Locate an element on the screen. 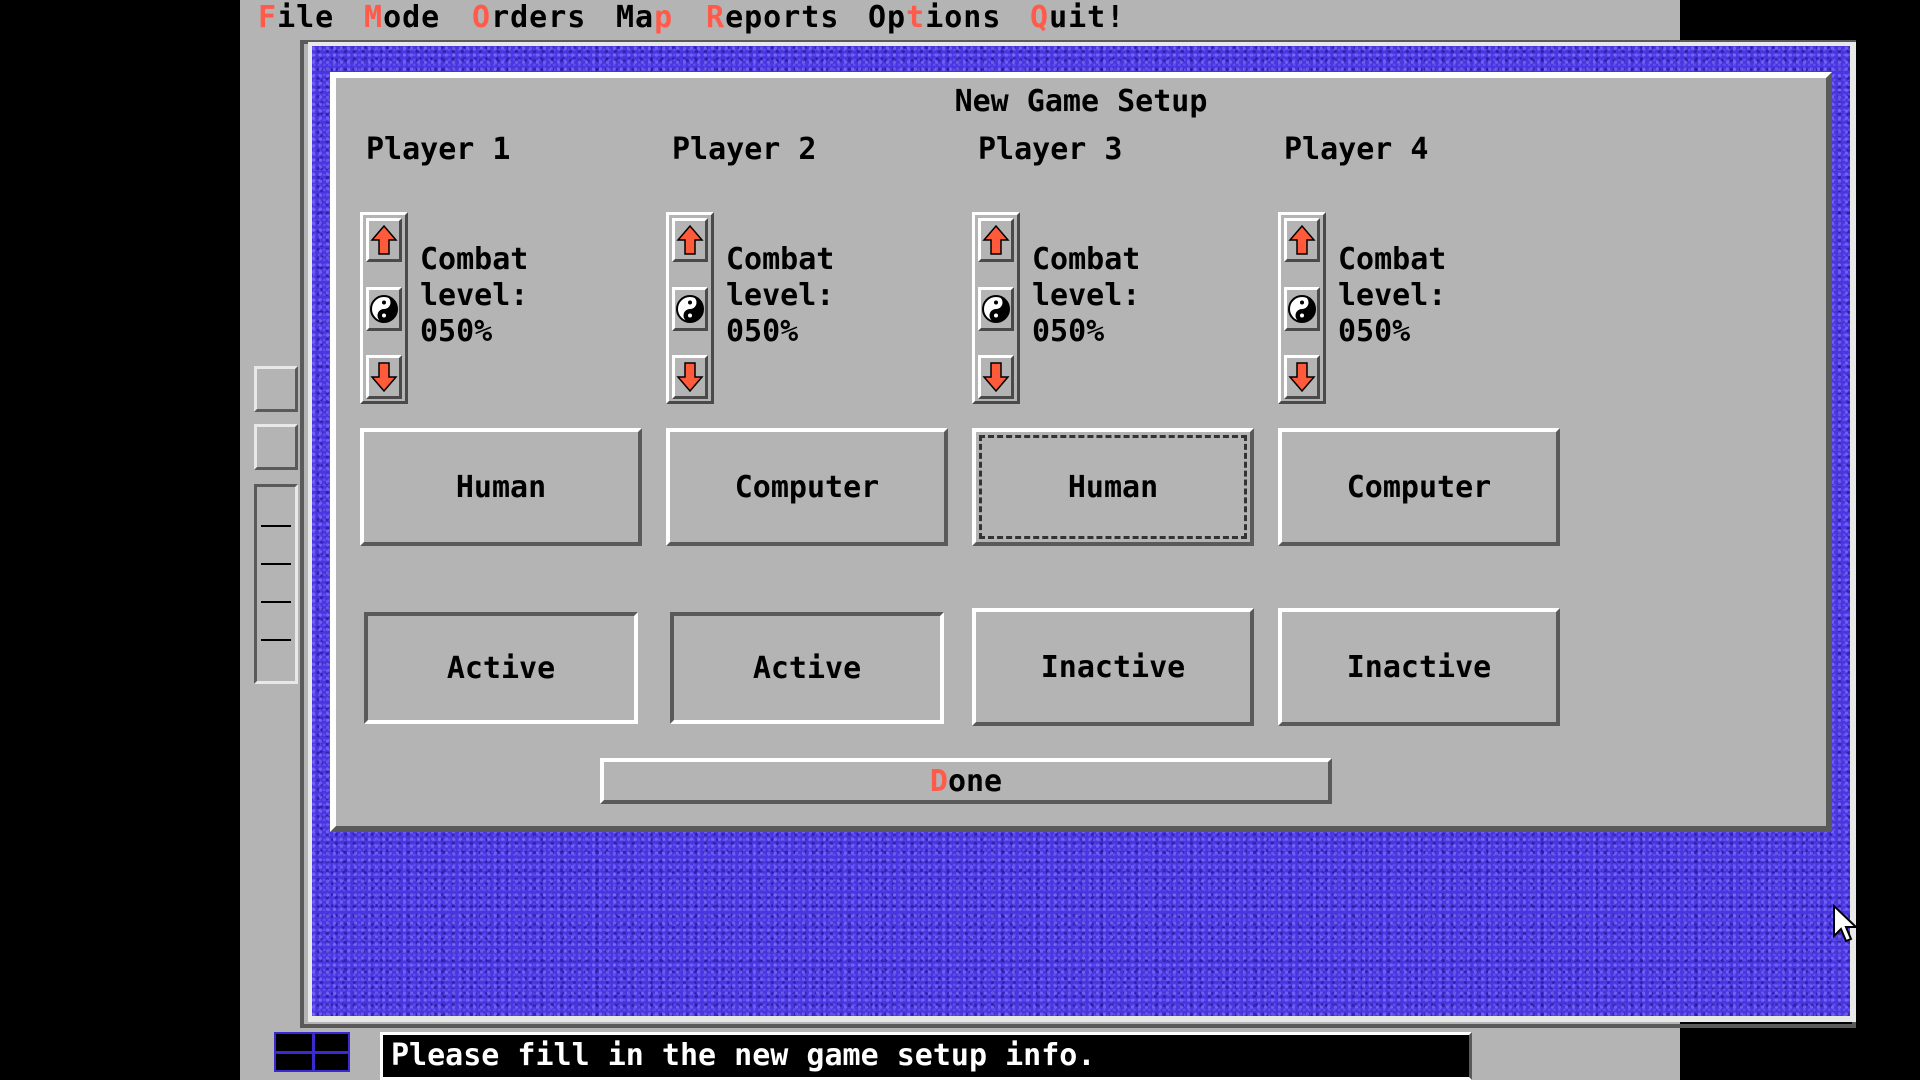 The height and width of the screenshot is (1080, 1920). menu-file: File is located at coordinates (296, 17).